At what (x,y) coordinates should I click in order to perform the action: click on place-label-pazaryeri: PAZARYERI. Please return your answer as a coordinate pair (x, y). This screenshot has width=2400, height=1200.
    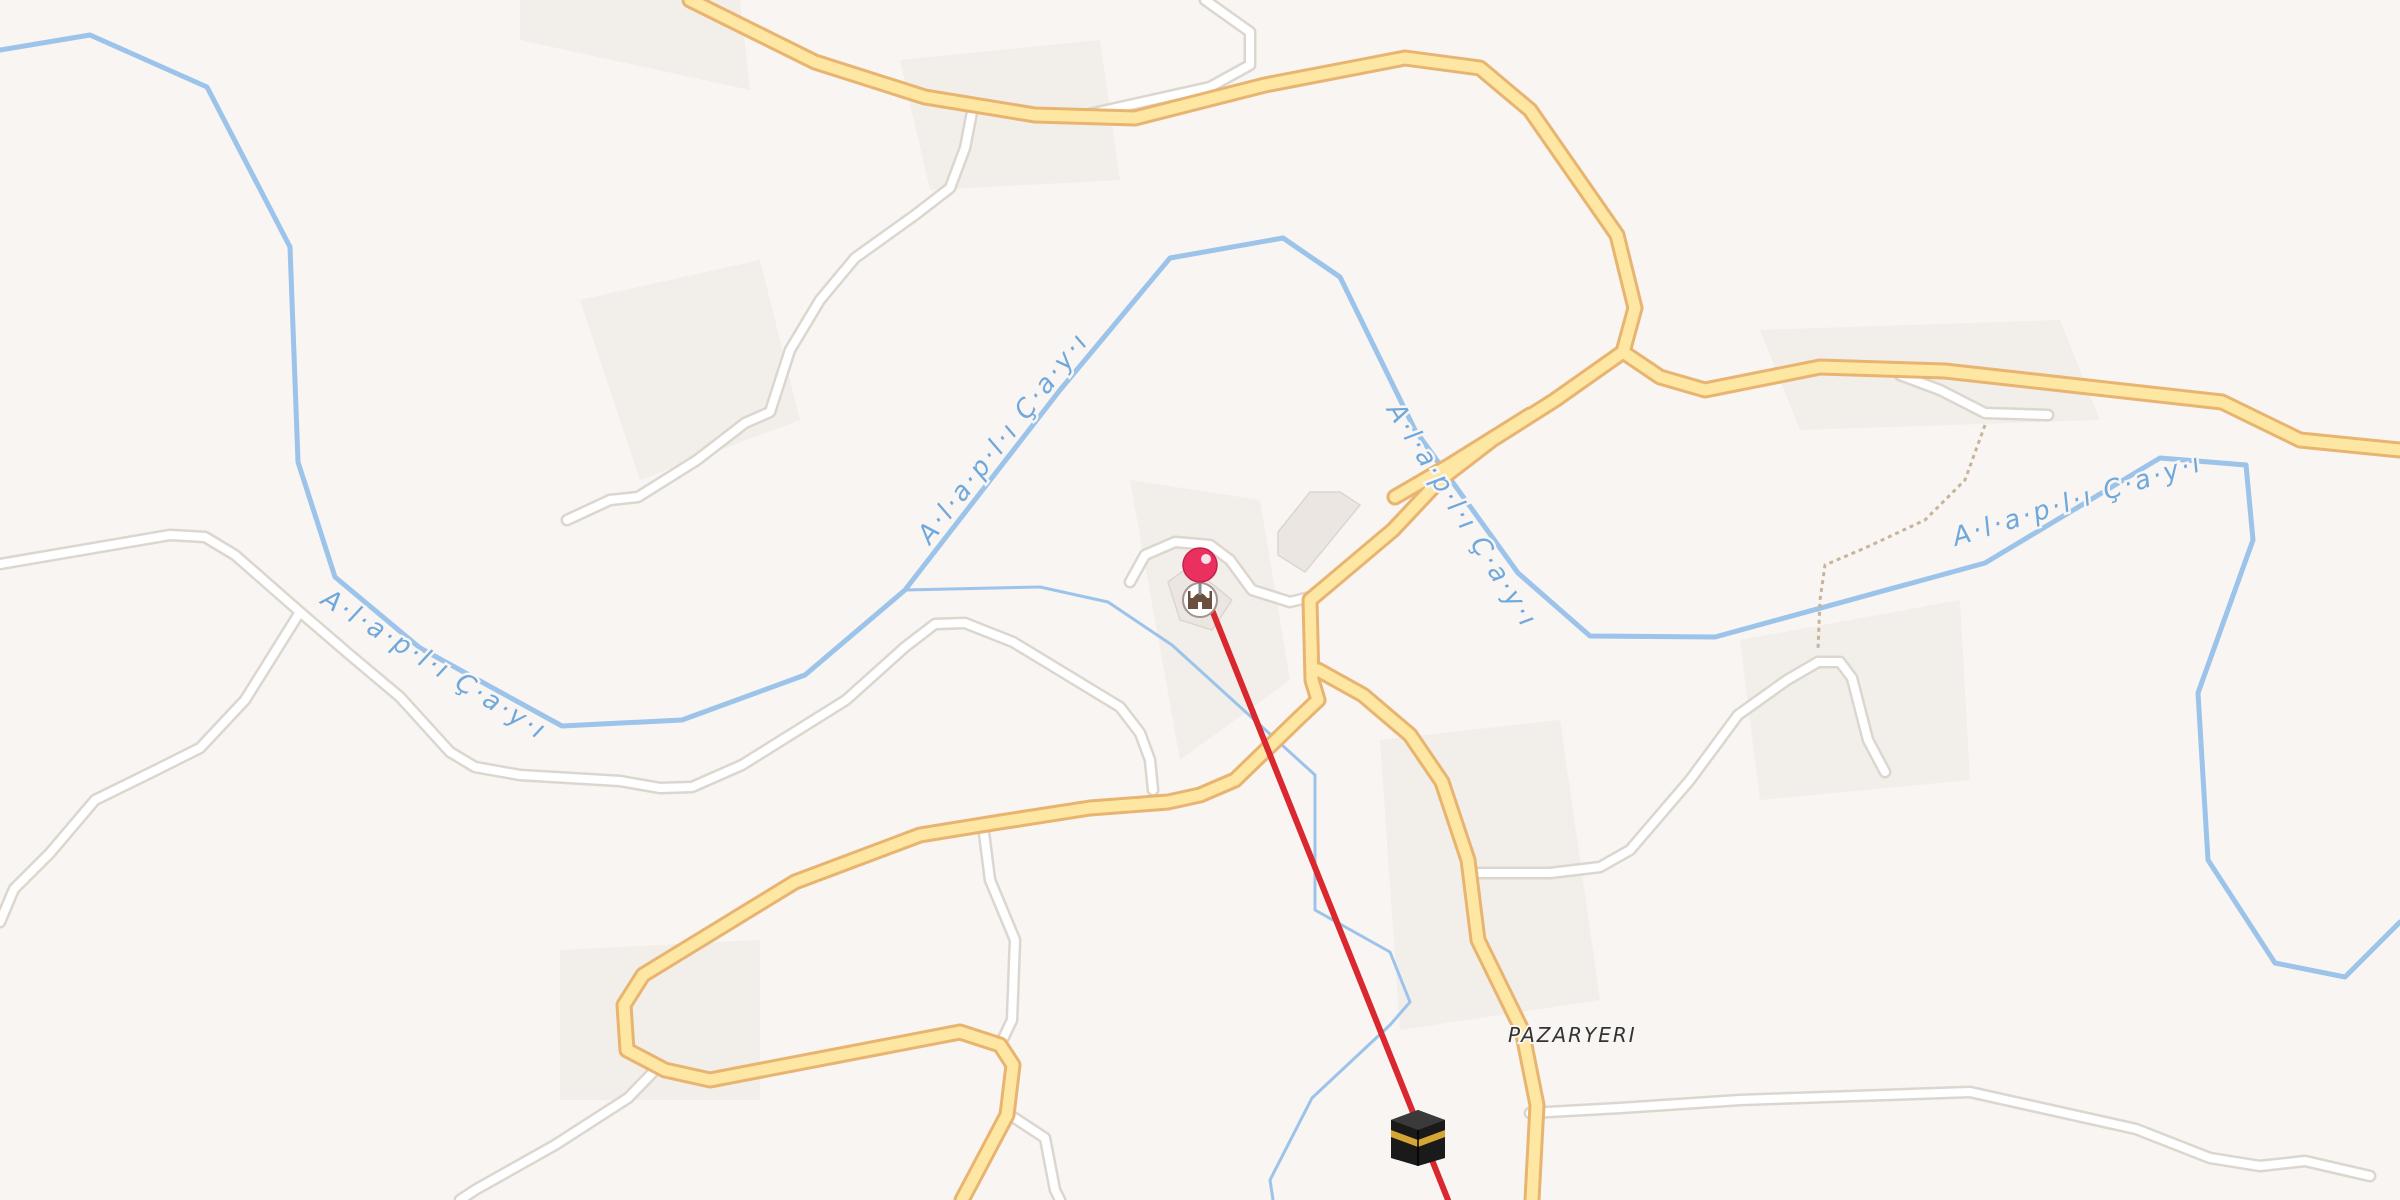
    Looking at the image, I should click on (1572, 1035).